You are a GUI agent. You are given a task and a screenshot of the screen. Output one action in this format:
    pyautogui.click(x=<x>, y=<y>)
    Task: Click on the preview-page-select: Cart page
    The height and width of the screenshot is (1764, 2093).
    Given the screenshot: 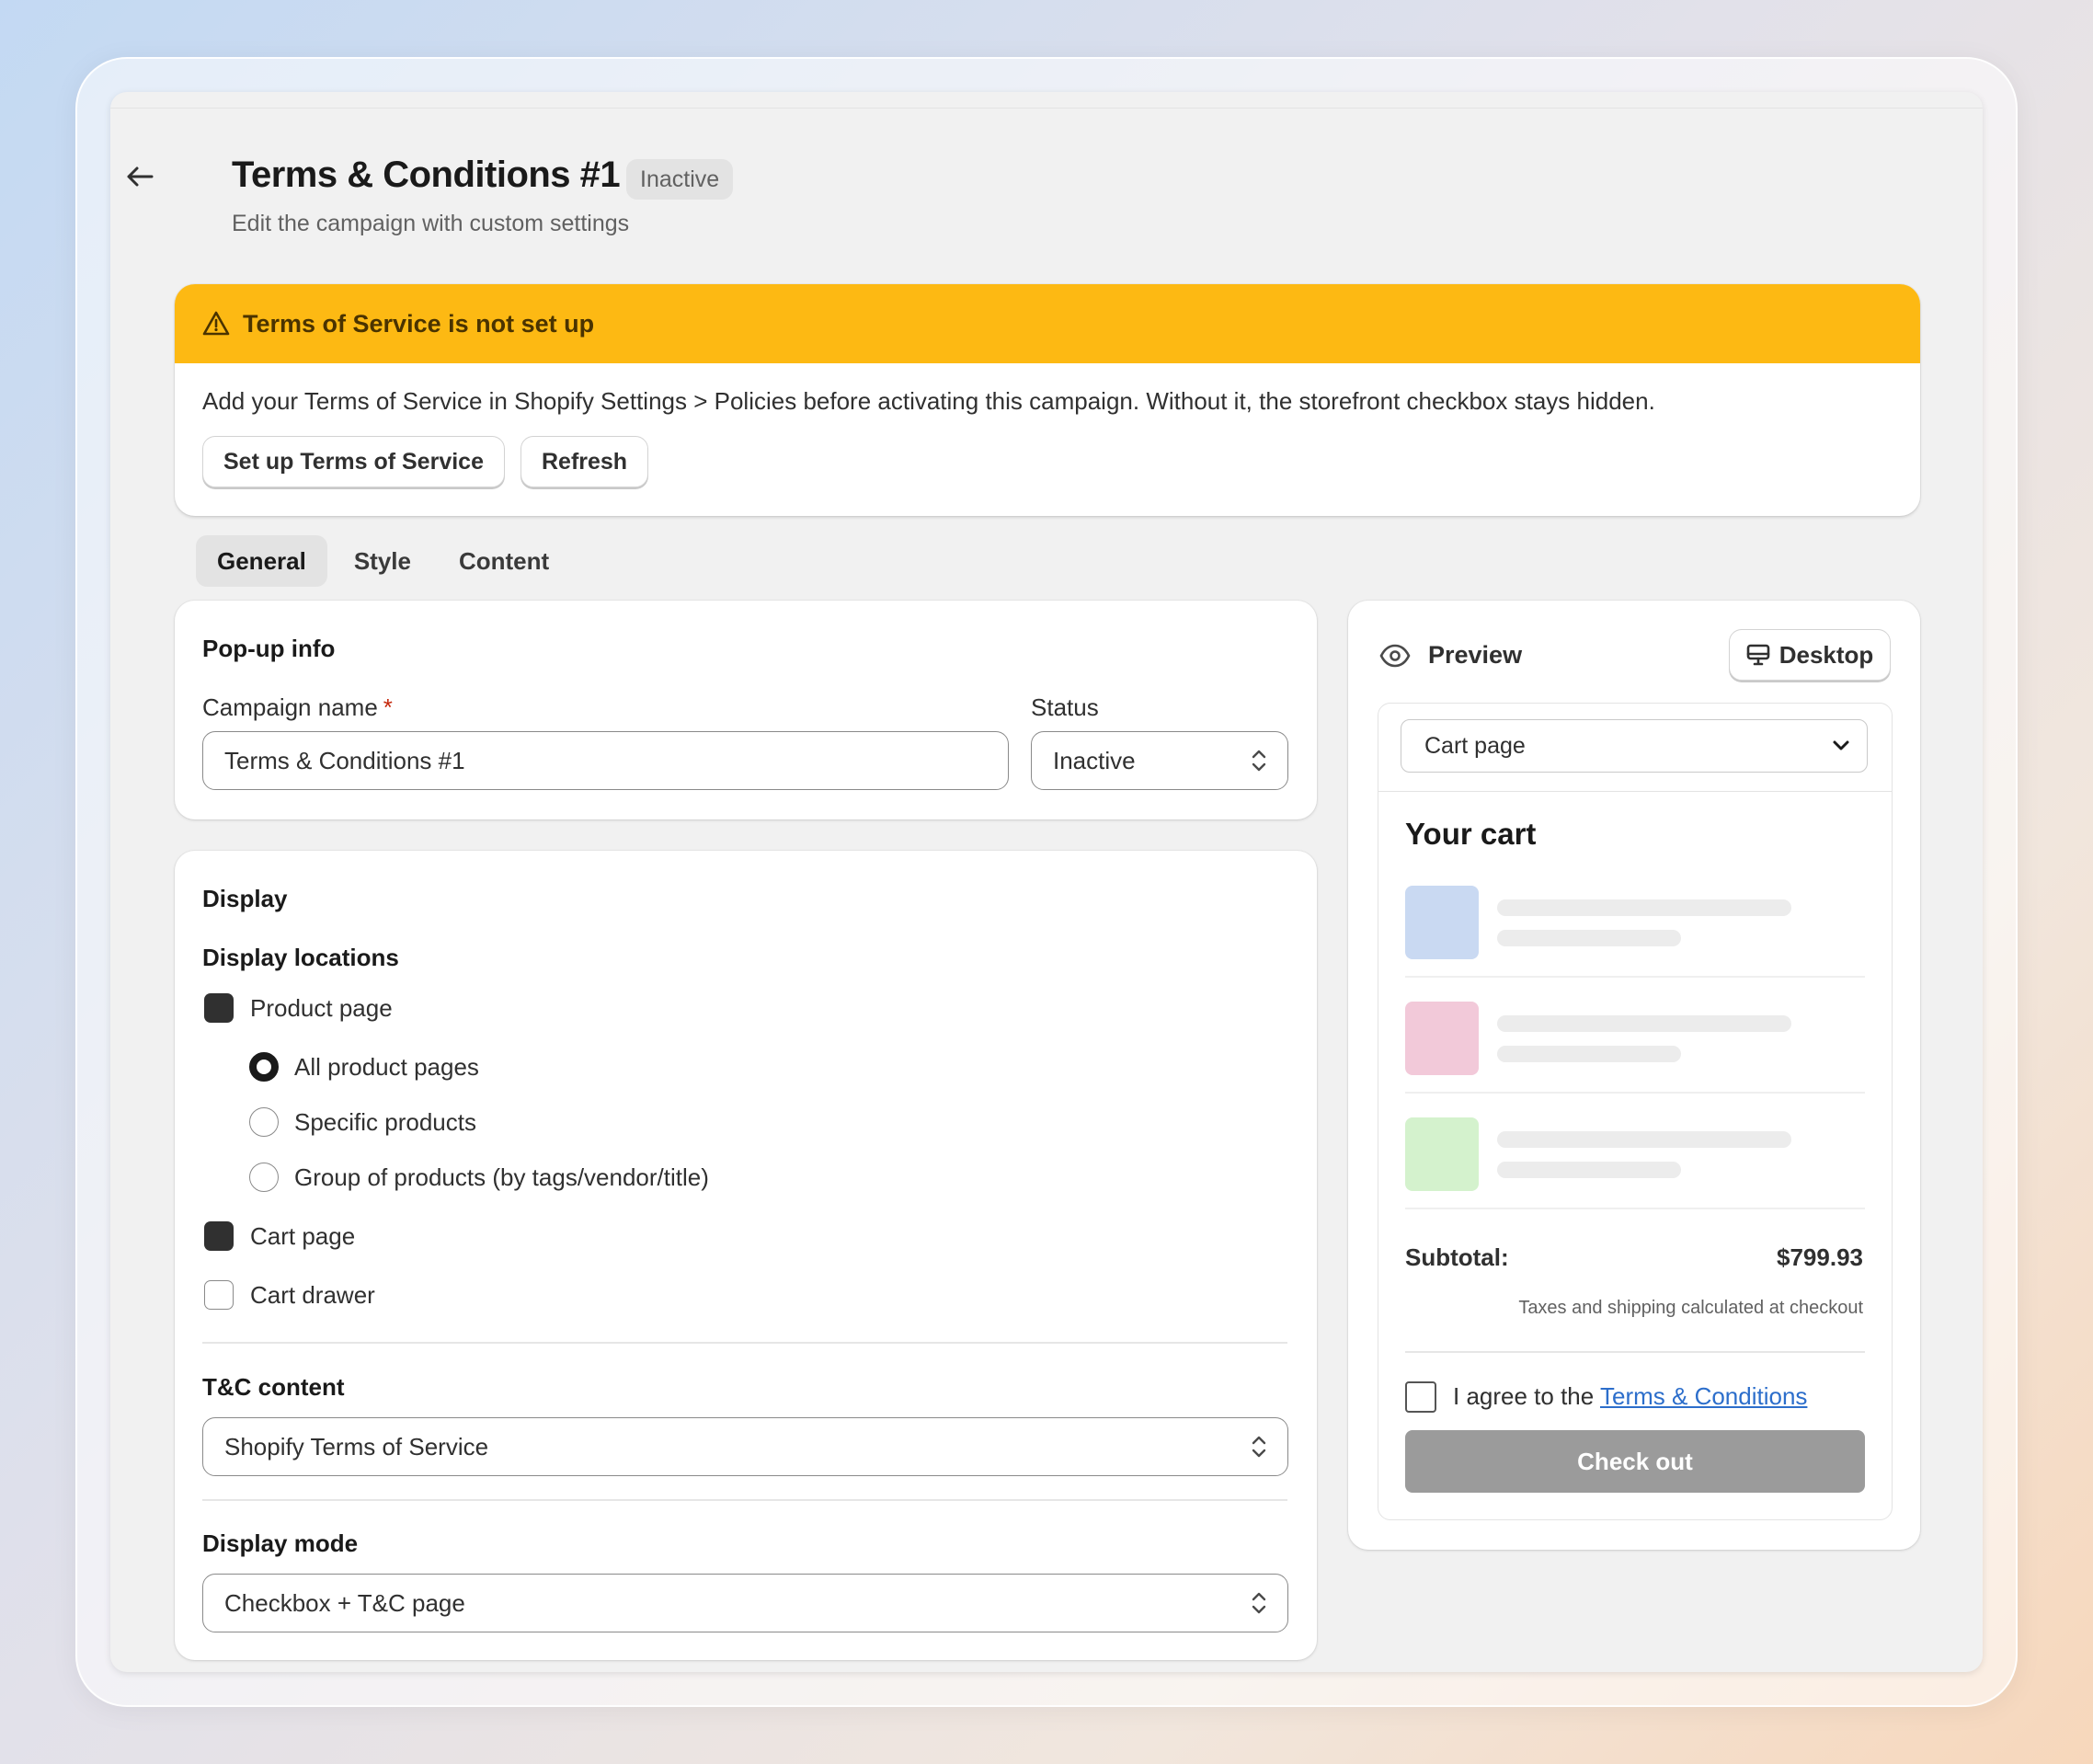 What is the action you would take?
    pyautogui.click(x=1635, y=746)
    